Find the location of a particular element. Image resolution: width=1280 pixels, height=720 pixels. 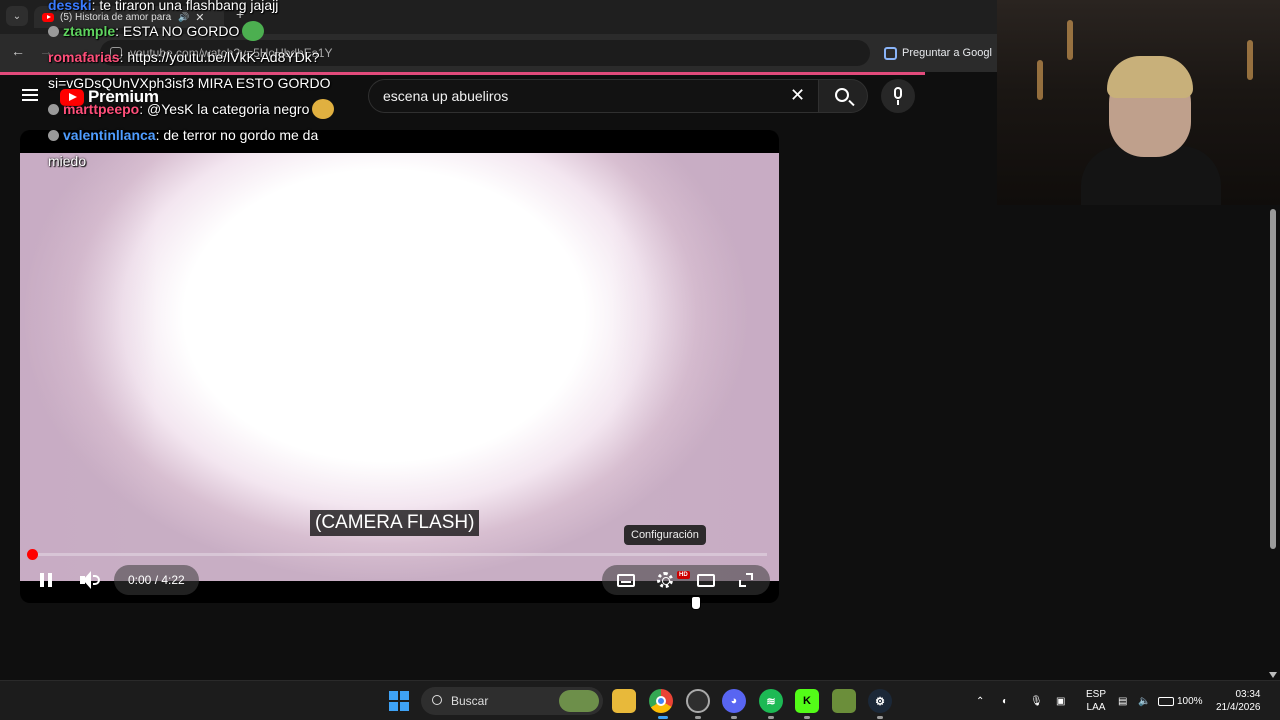

chat-message: miedo is located at coordinates (67, 161).